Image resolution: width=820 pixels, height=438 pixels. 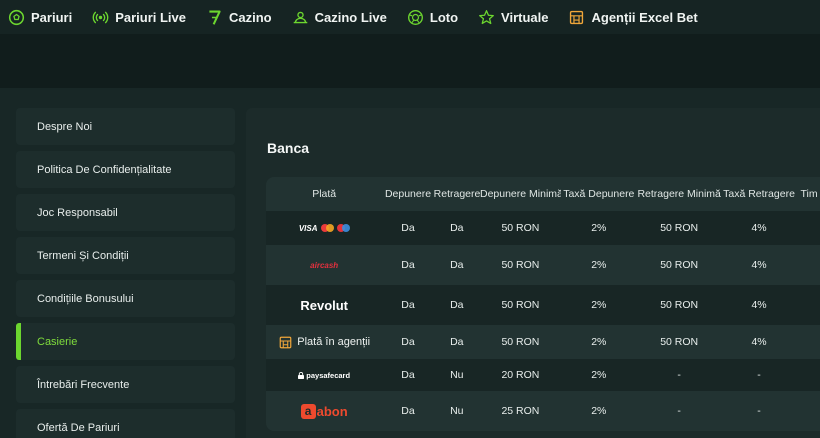 What do you see at coordinates (150, 17) in the screenshot?
I see `nav-label: Pariuri Live` at bounding box center [150, 17].